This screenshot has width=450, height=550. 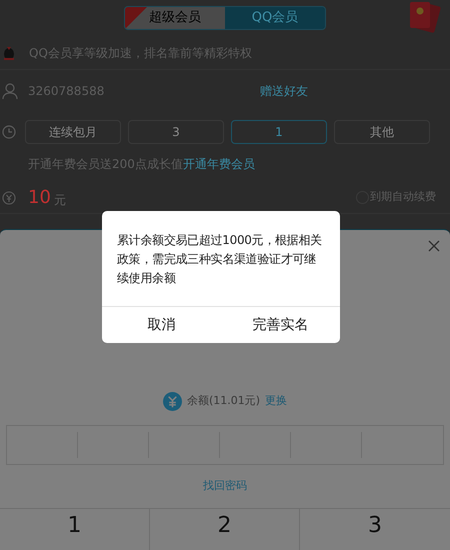 What do you see at coordinates (161, 325) in the screenshot?
I see `dialog-button: 取消` at bounding box center [161, 325].